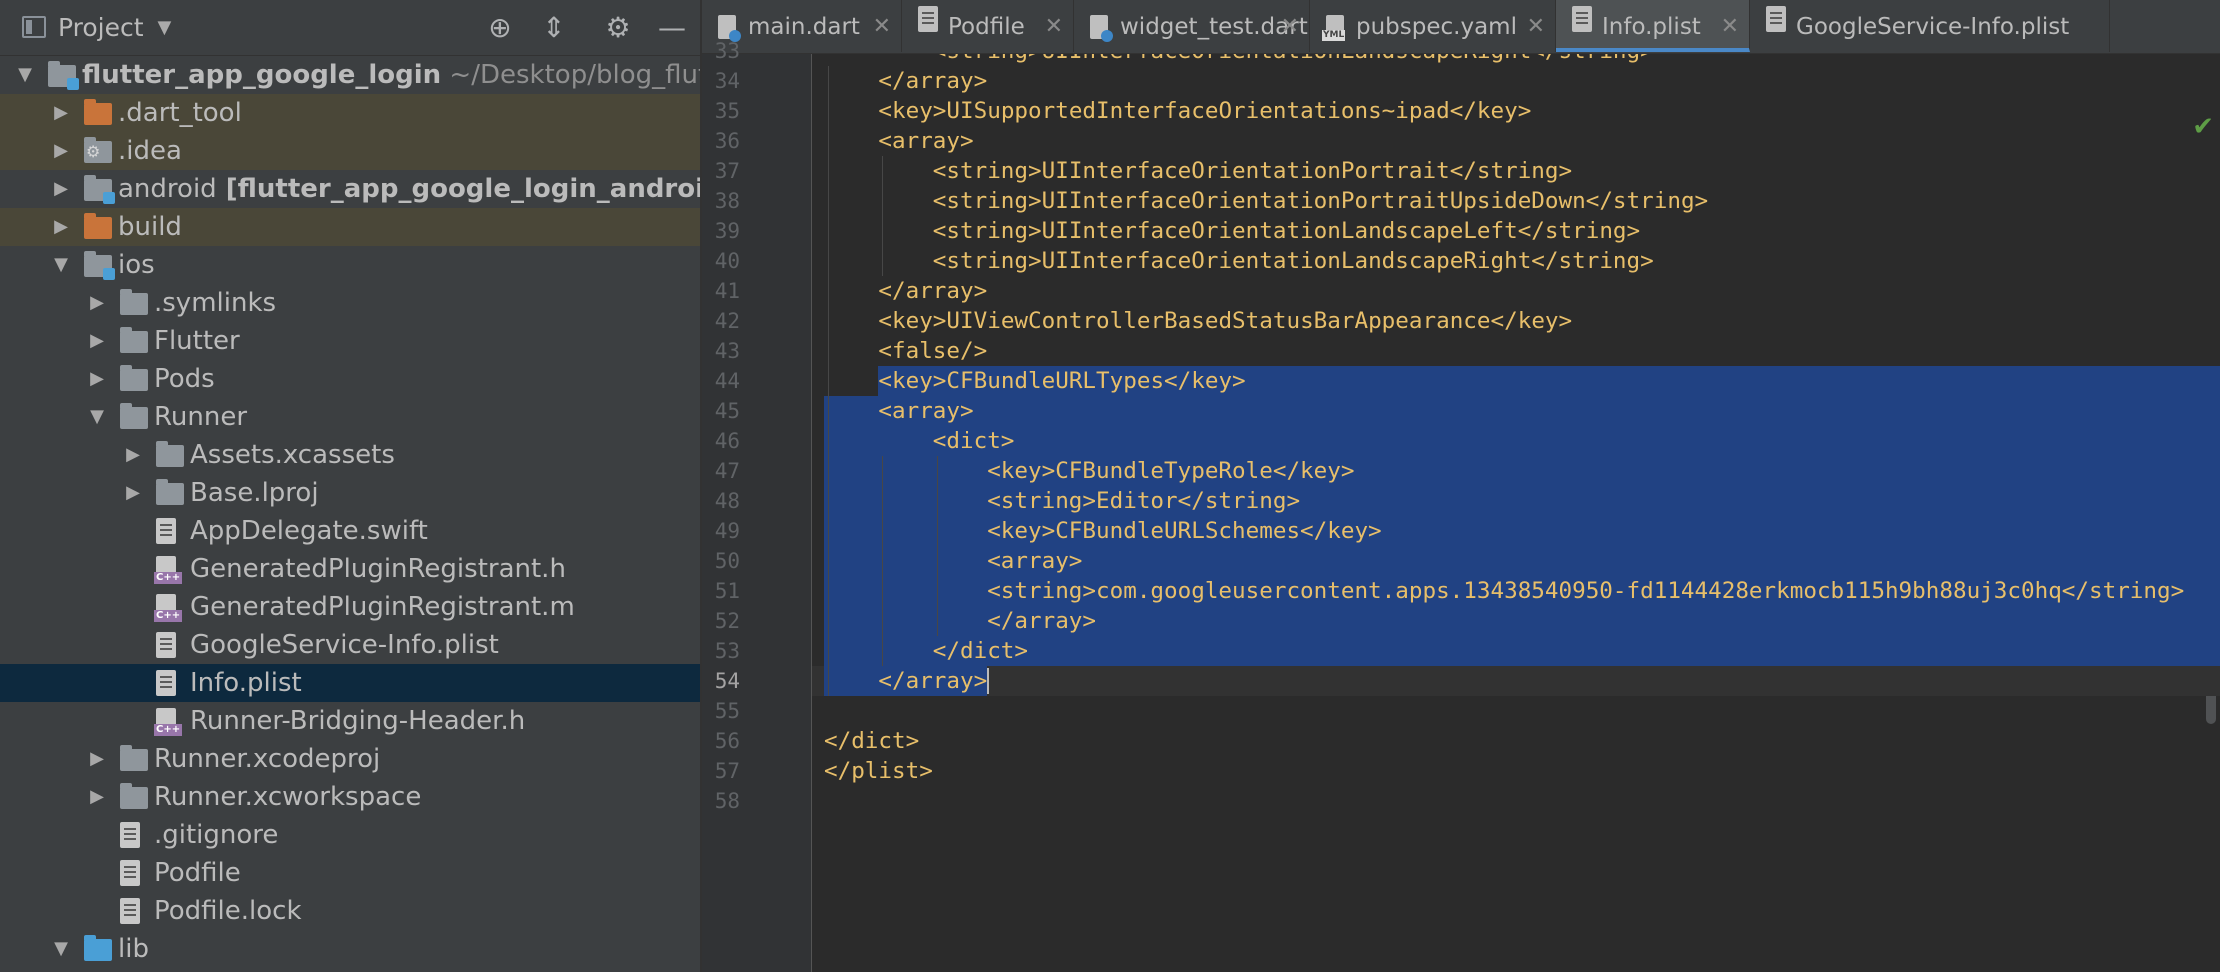 The width and height of the screenshot is (2220, 972). What do you see at coordinates (1062, 501) in the screenshot?
I see `code-line: <string>Editor</string>` at bounding box center [1062, 501].